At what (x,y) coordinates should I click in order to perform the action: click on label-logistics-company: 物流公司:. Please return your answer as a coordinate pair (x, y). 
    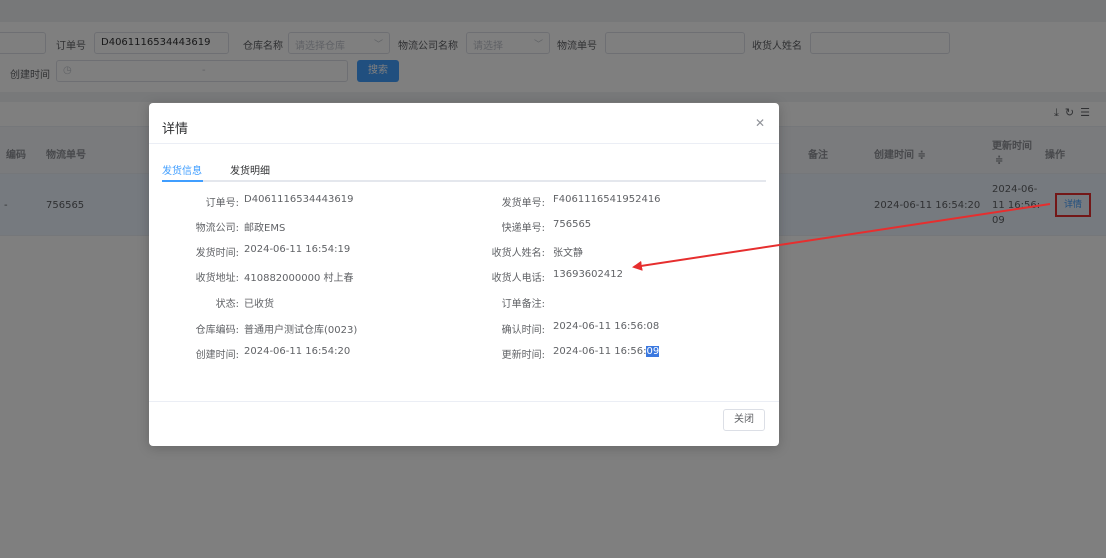
    Looking at the image, I should click on (217, 228).